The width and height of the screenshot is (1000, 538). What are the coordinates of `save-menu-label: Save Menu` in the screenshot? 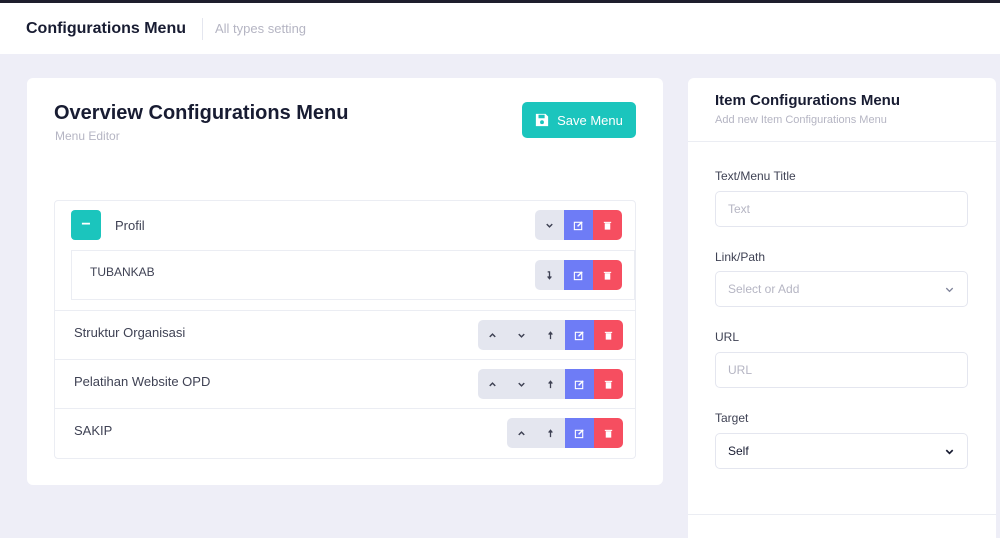 It's located at (590, 120).